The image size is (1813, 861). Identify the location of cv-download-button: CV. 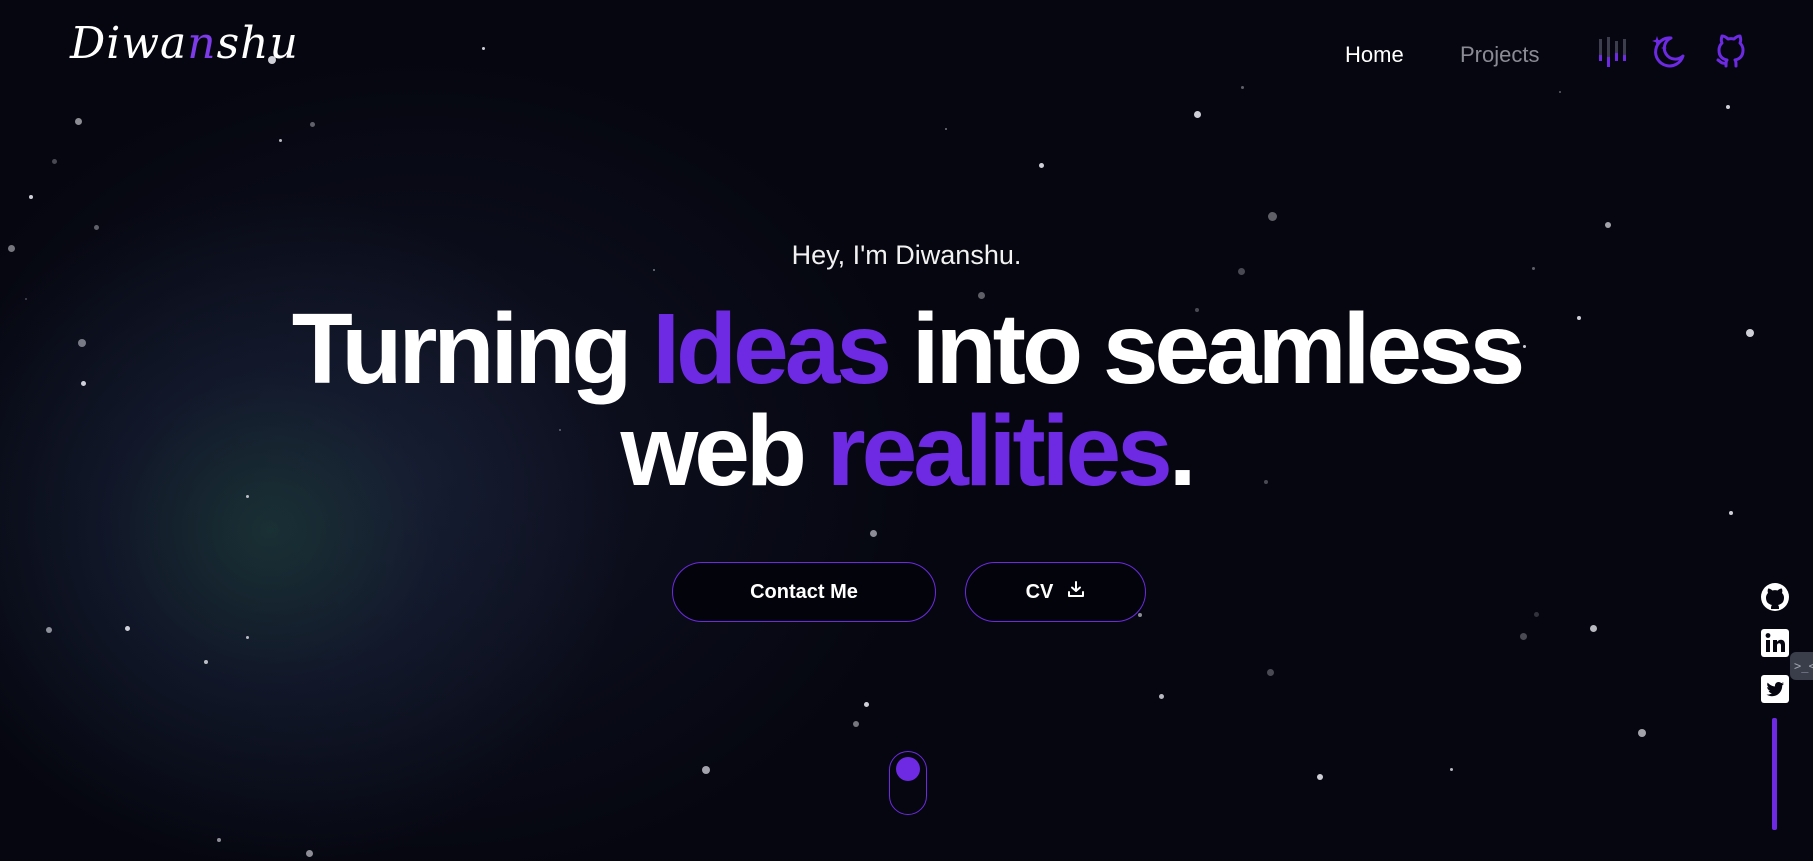
(1055, 592).